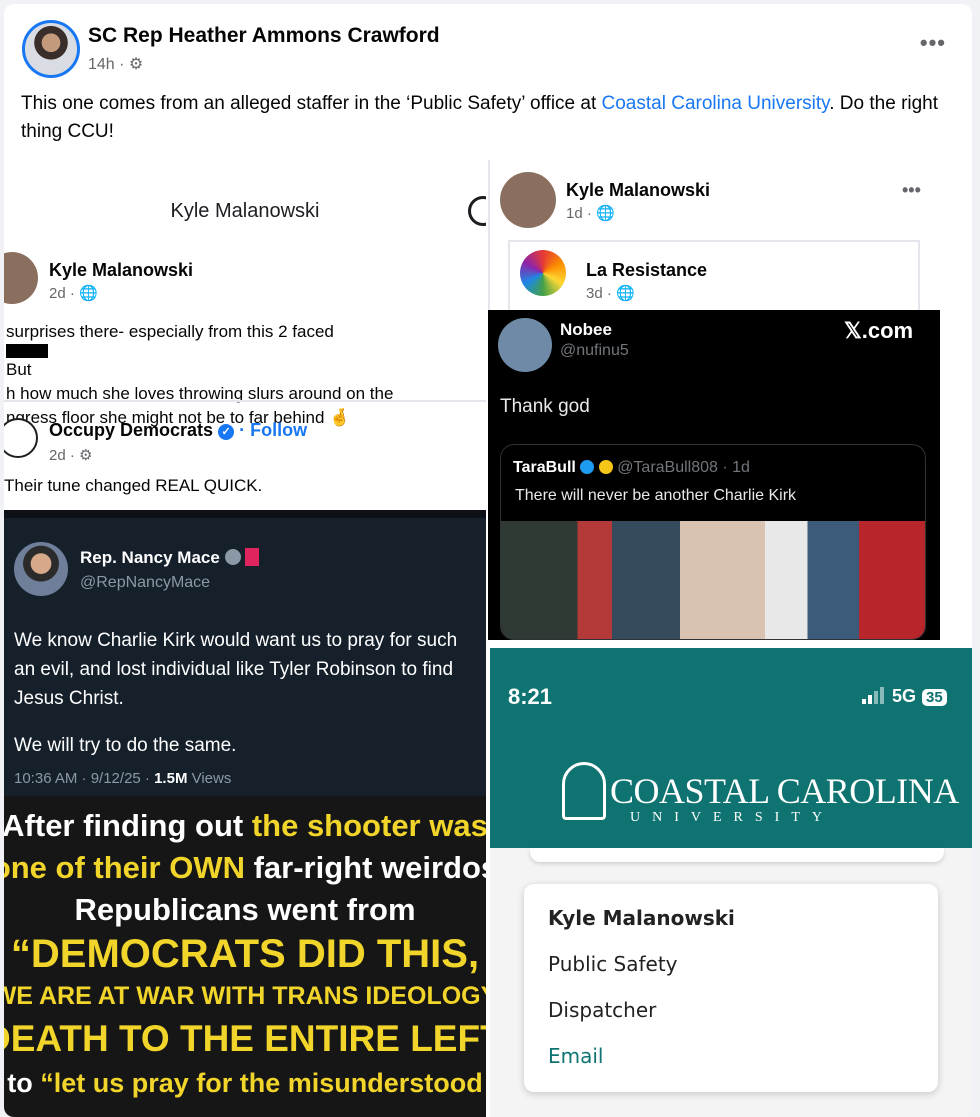 The height and width of the screenshot is (1117, 980). I want to click on profile-title: Kyle Malanowski, so click(245, 211).